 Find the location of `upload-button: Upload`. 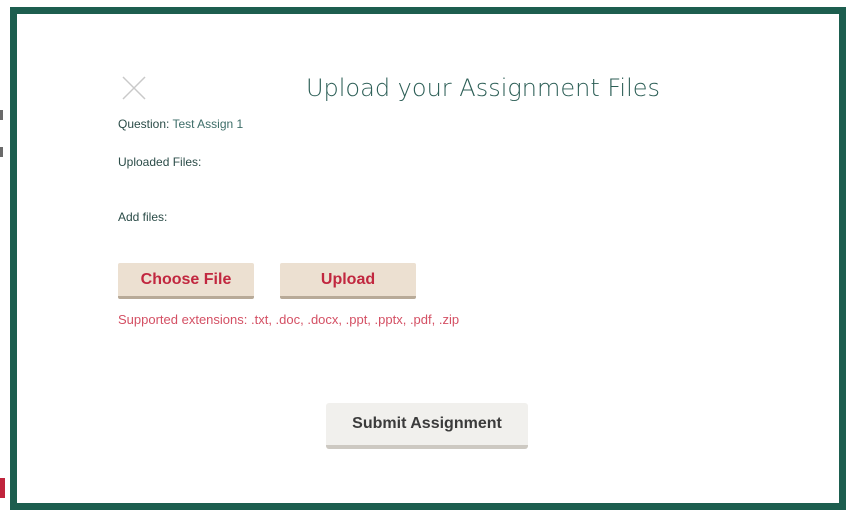

upload-button: Upload is located at coordinates (348, 281).